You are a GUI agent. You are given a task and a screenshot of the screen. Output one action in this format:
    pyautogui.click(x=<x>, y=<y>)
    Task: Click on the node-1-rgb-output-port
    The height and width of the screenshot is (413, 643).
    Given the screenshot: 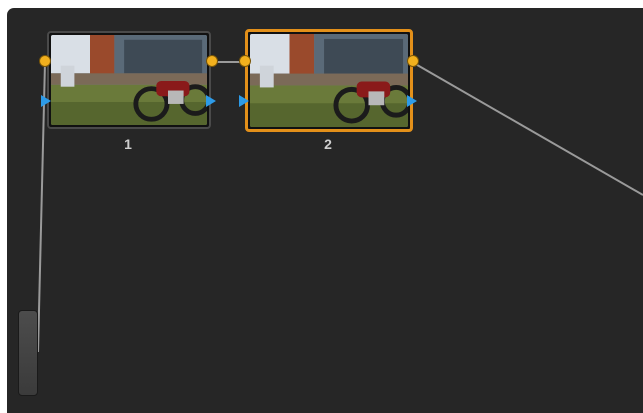 What is the action you would take?
    pyautogui.click(x=212, y=61)
    